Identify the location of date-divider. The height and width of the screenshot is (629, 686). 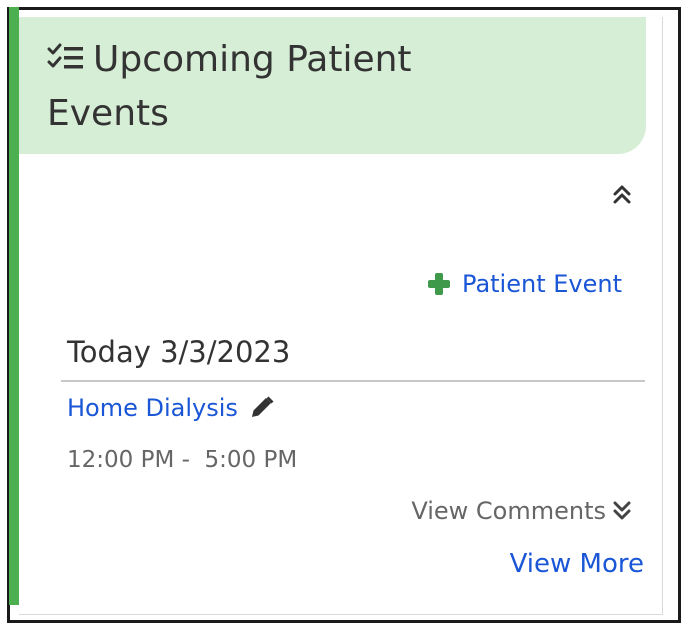
(353, 381).